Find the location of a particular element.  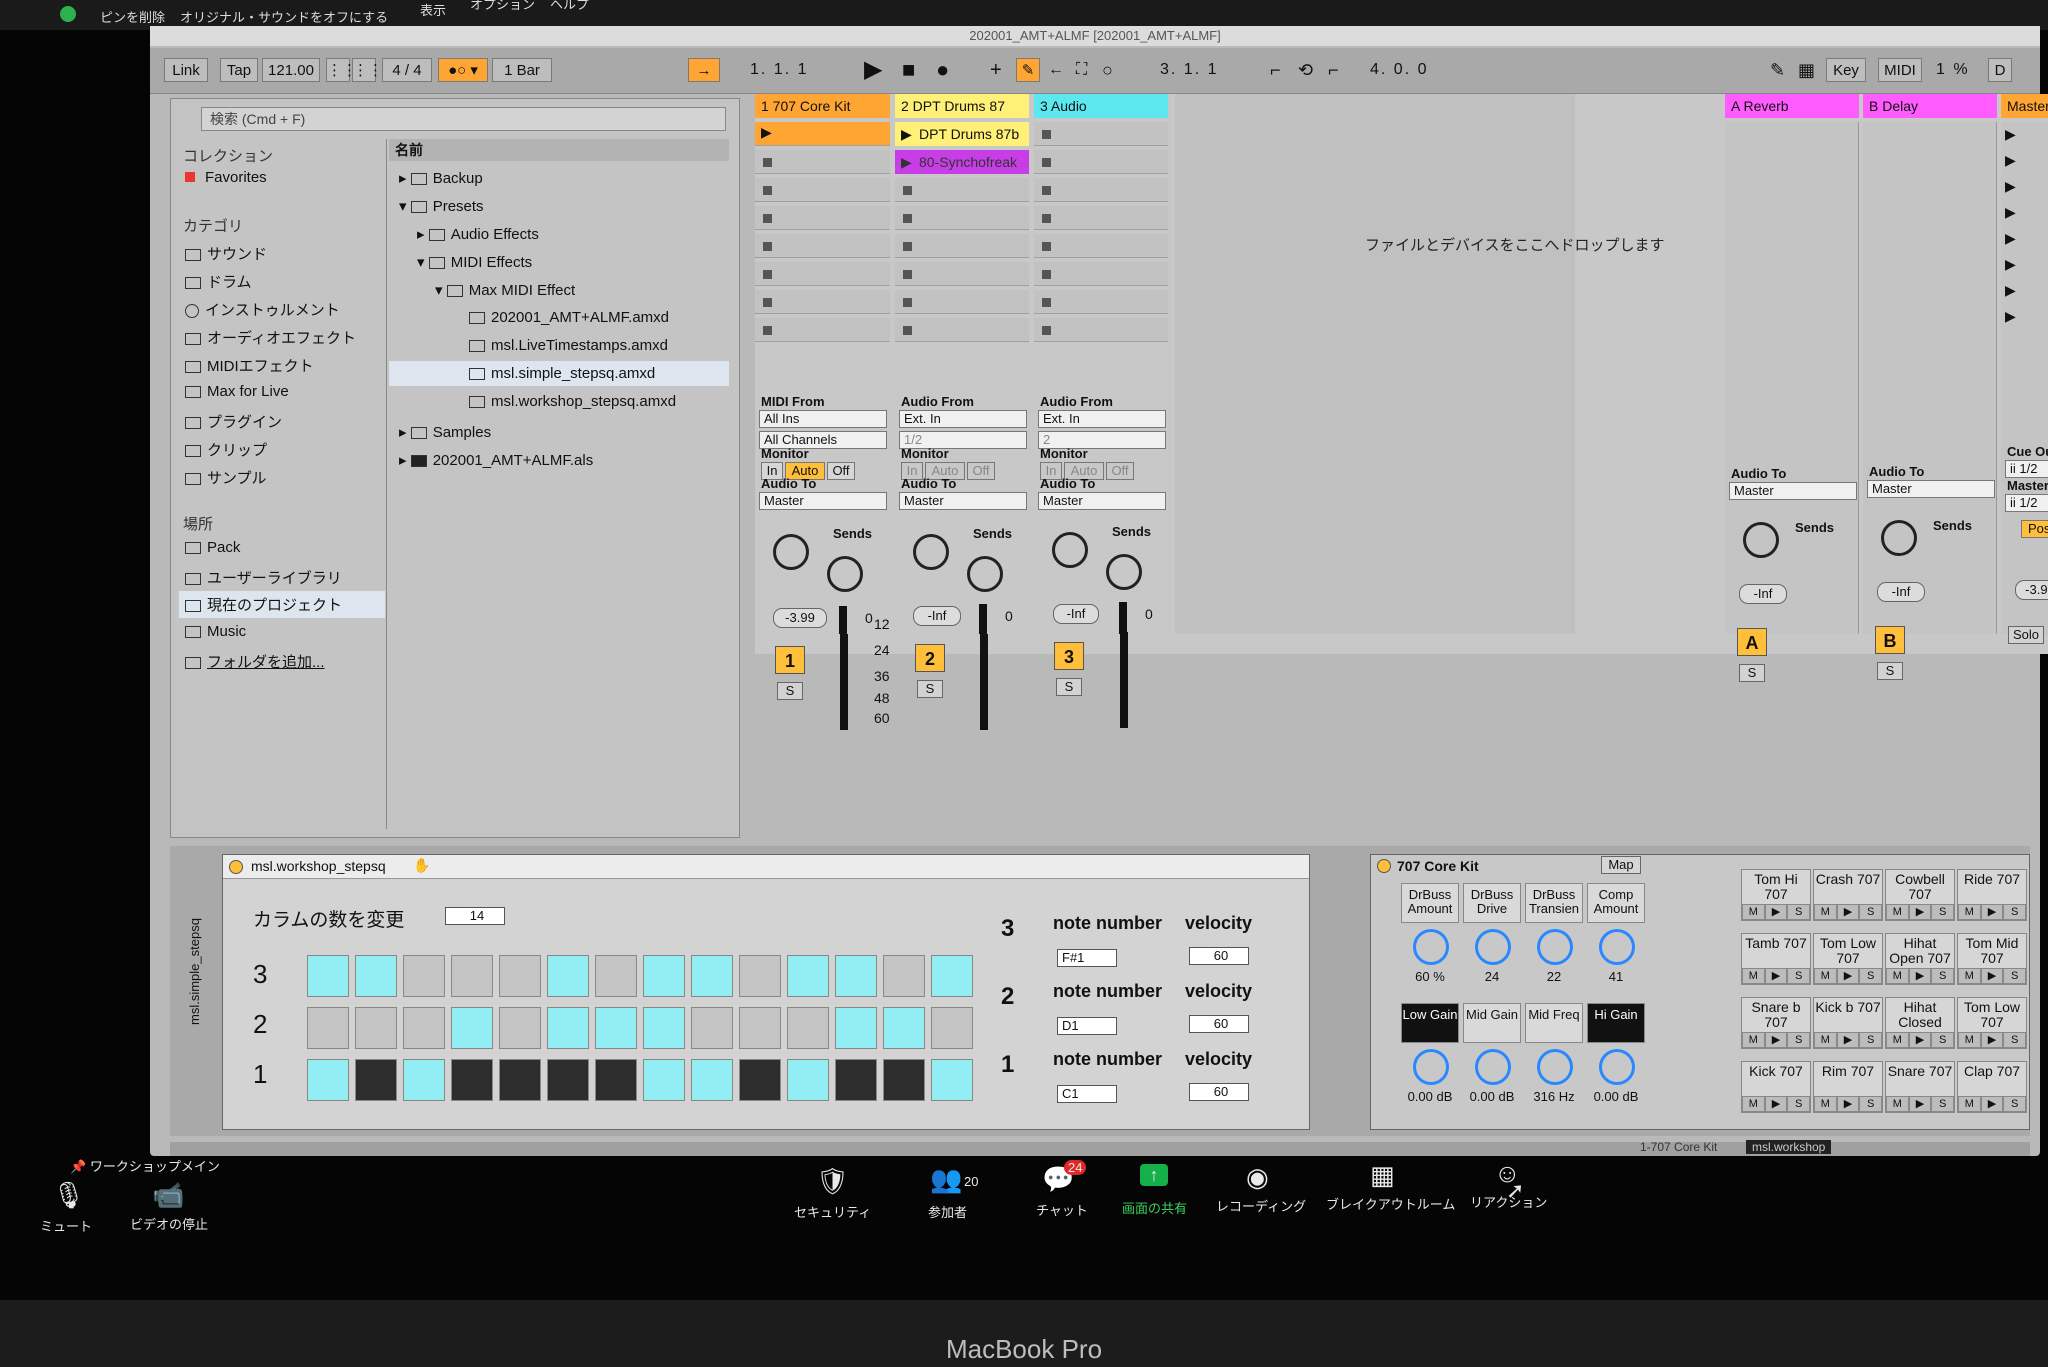

track-header-1: 1 707 Core Kit is located at coordinates (822, 106).